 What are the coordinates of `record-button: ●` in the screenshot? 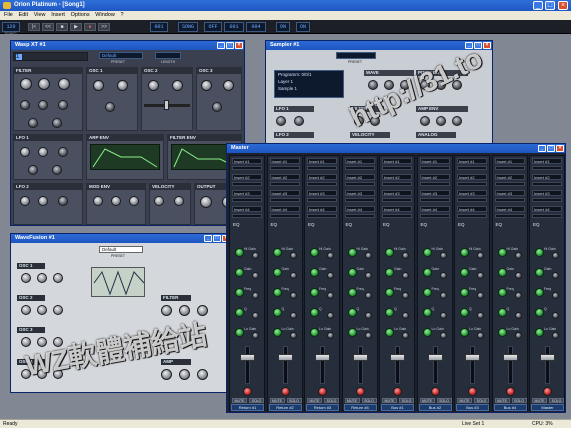 It's located at (90, 27).